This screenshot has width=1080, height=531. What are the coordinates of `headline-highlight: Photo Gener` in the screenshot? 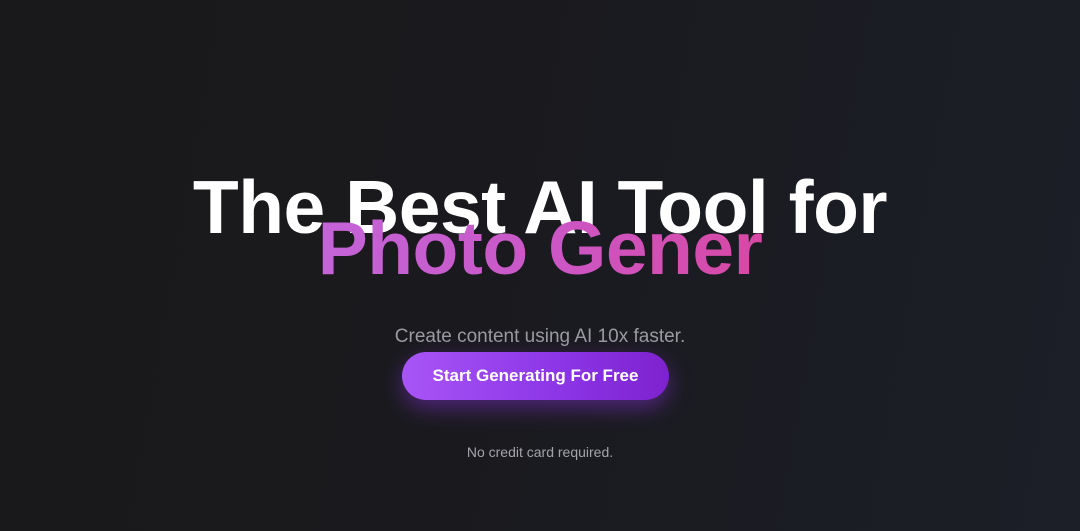 It's located at (540, 248).